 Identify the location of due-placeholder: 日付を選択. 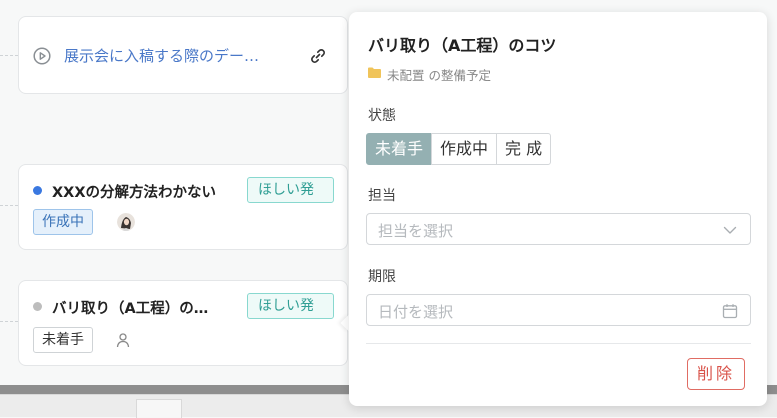
(416, 312).